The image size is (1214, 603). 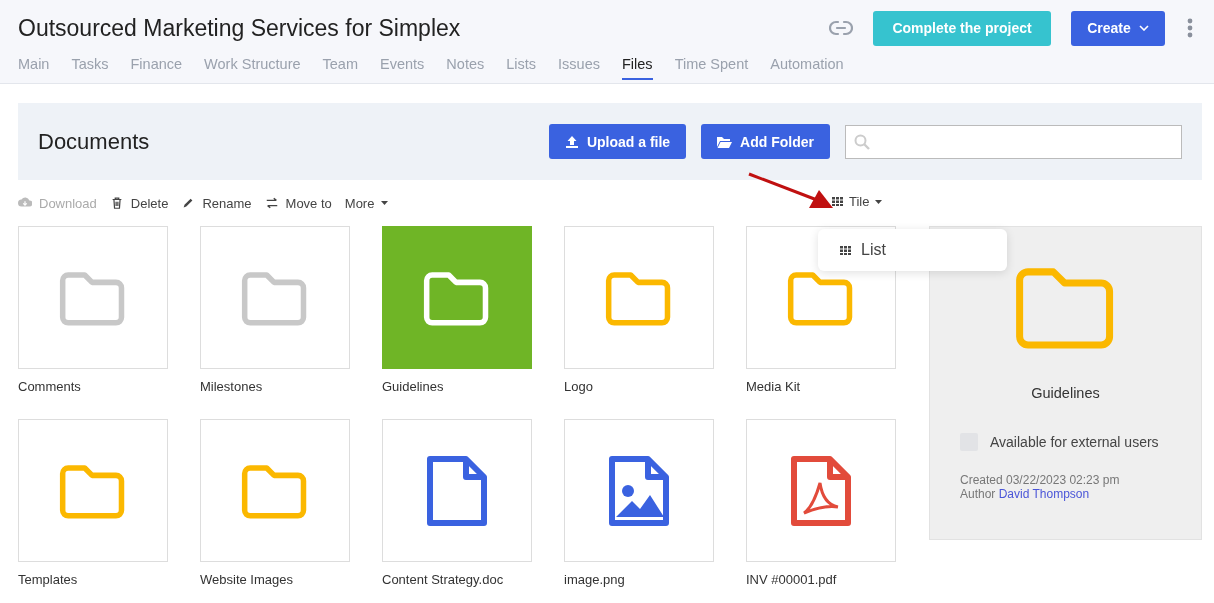 I want to click on documents-title: Documents, so click(x=94, y=141).